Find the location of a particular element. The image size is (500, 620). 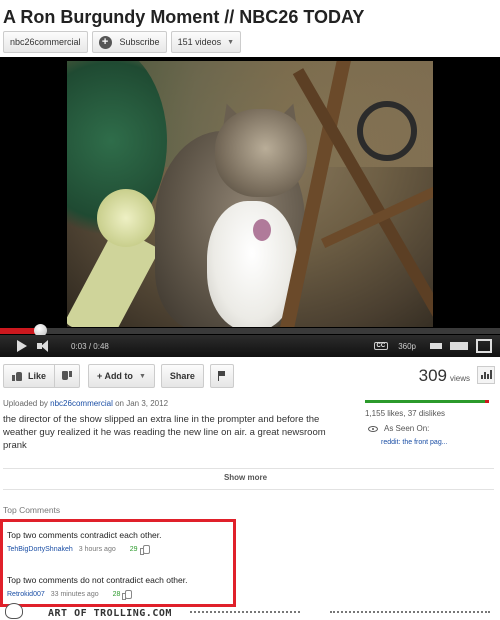

views-label: views is located at coordinates (459, 378).